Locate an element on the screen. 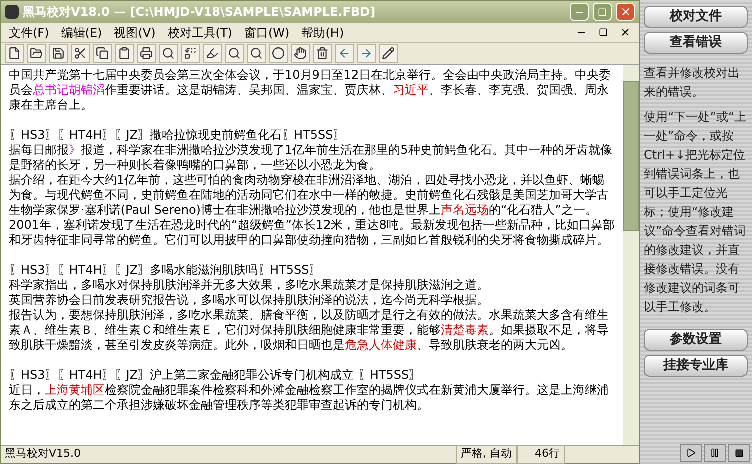 Image resolution: width=752 pixels, height=464 pixels. help-text: 使用“下一处”或“上一处”命令，或按Ctrl+↓把光标定位到错误词条上，也可以手工定位光标；使用“修改建议”命令查看对错词的修改建议，并直接修改错误。没有修改建议的词条可以手工修改。 is located at coordinates (696, 212).